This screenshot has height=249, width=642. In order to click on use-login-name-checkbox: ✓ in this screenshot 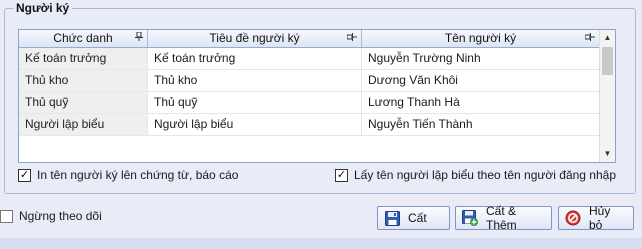, I will do `click(341, 175)`.